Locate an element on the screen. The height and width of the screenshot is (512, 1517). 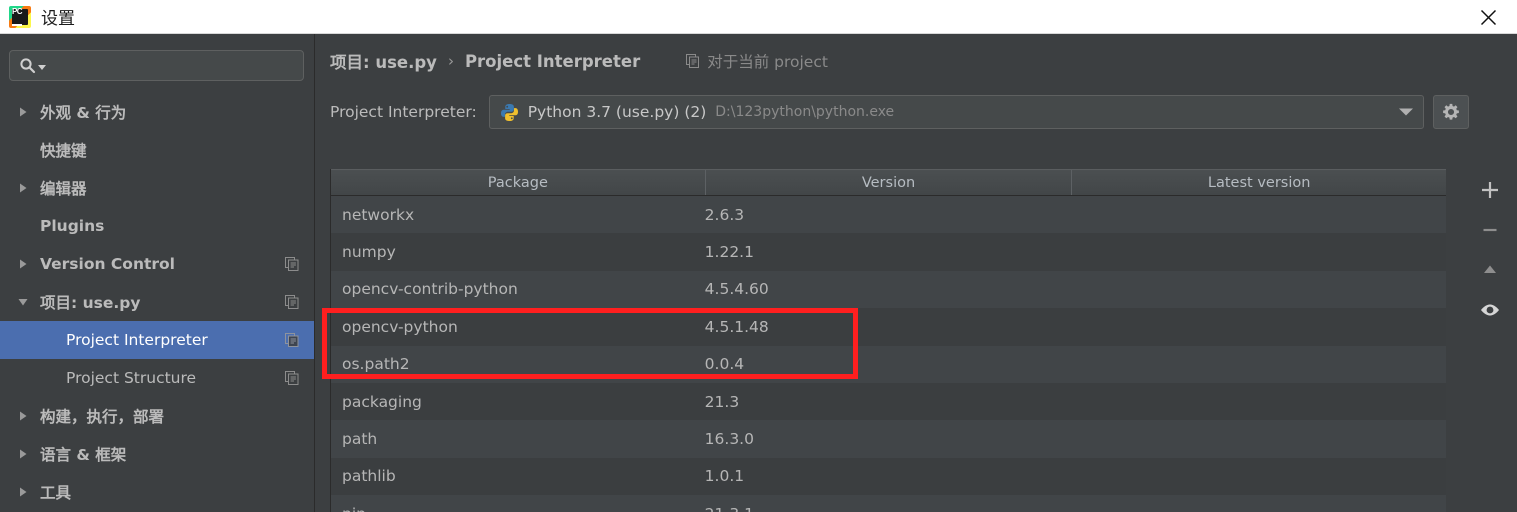
sidebar-item-10: 工具 is located at coordinates (157, 492).